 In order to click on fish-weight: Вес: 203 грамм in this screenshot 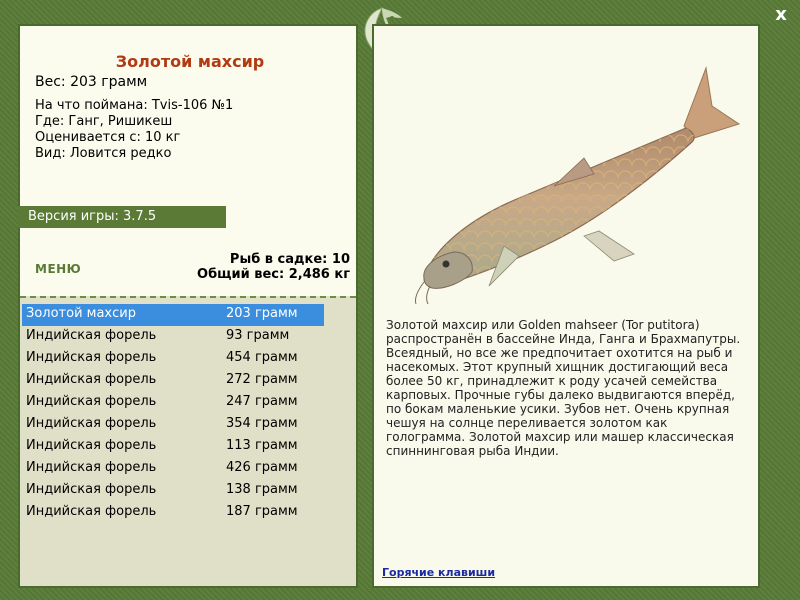, I will do `click(91, 82)`.